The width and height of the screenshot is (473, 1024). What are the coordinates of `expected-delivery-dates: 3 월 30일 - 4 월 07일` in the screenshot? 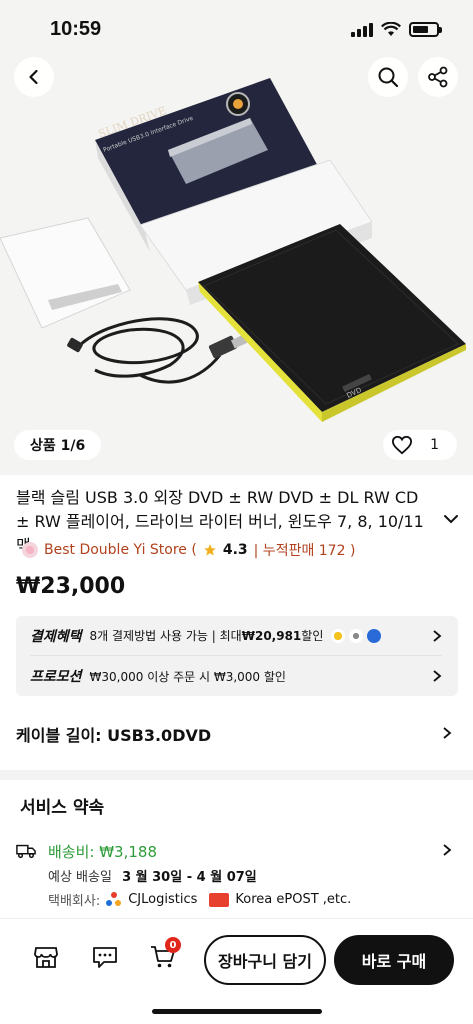 It's located at (189, 877).